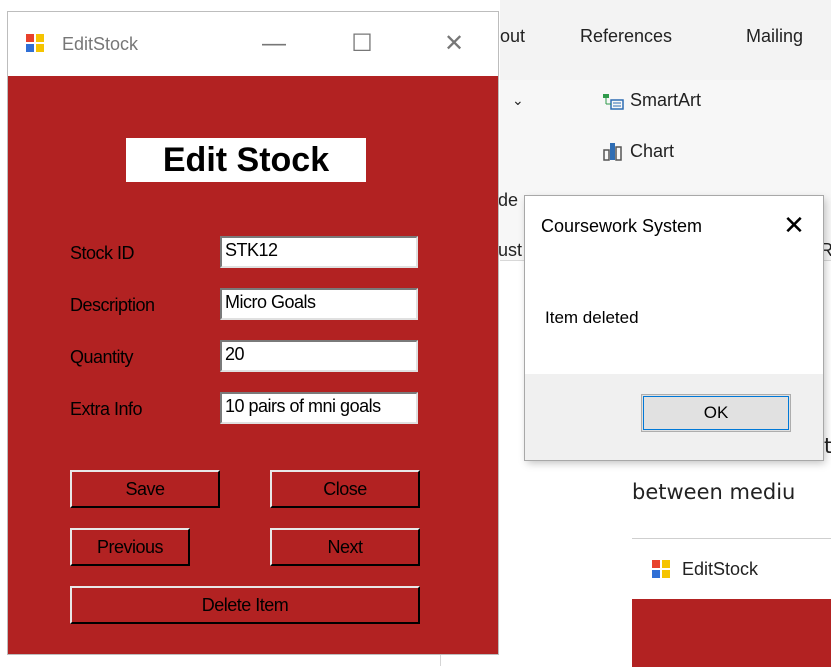 This screenshot has height=667, width=831. What do you see at coordinates (130, 547) in the screenshot?
I see `previous-button: Previous` at bounding box center [130, 547].